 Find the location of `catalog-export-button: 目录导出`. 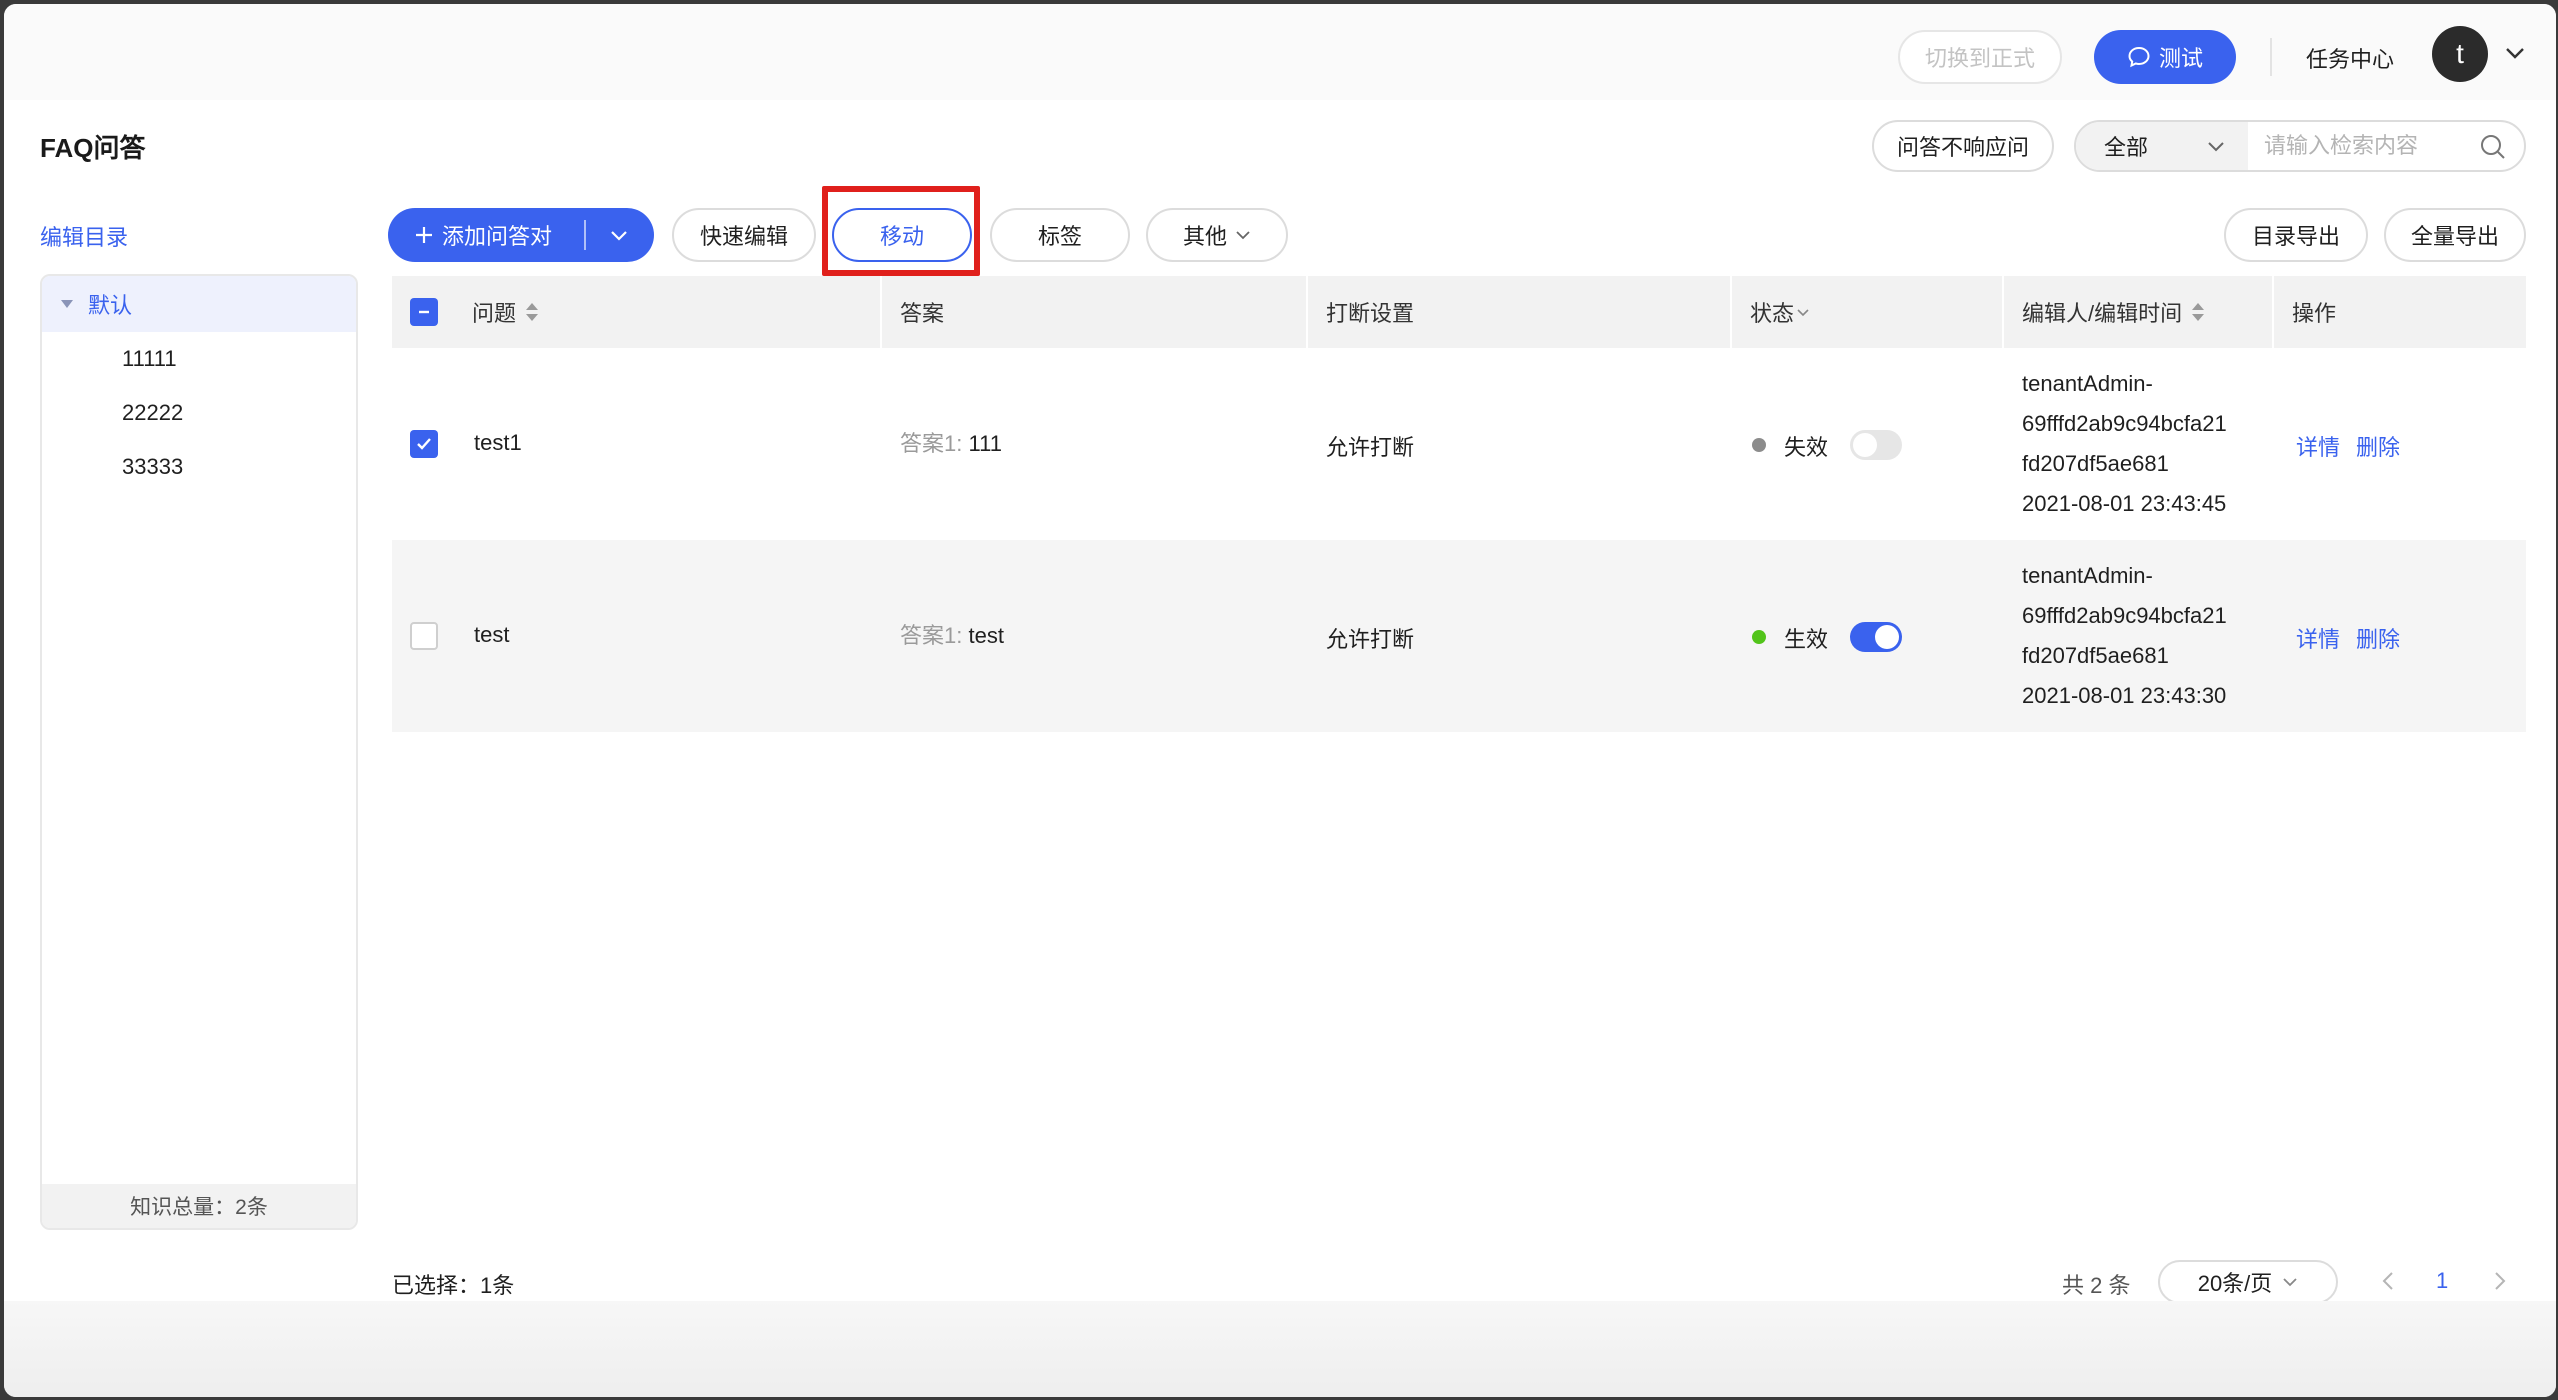

catalog-export-button: 目录导出 is located at coordinates (2296, 235).